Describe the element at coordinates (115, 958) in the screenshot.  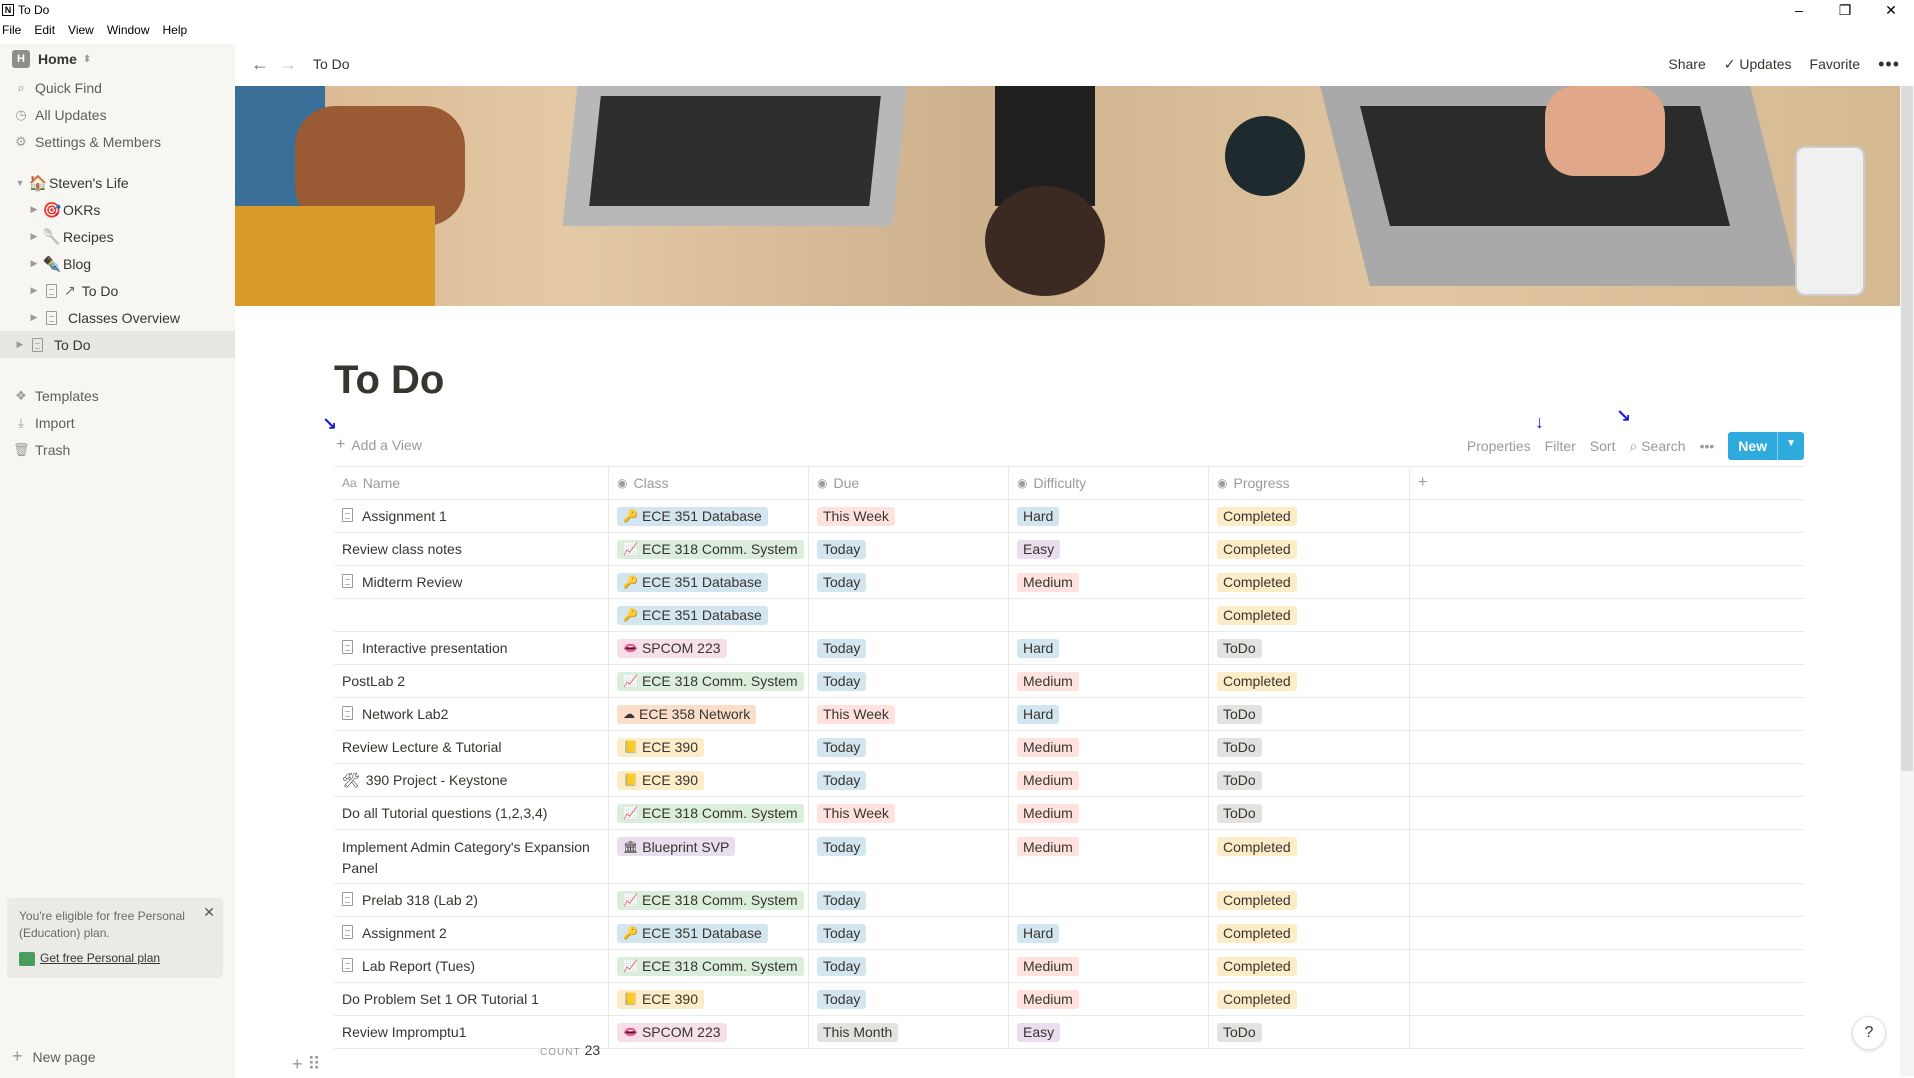
I see `get-plan-link: Get free Personal plan` at that location.